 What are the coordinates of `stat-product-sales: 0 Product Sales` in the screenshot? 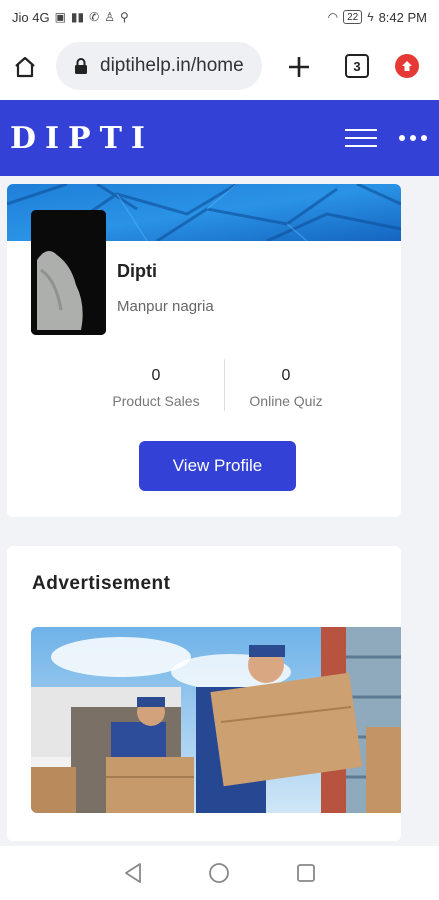 It's located at (156, 384).